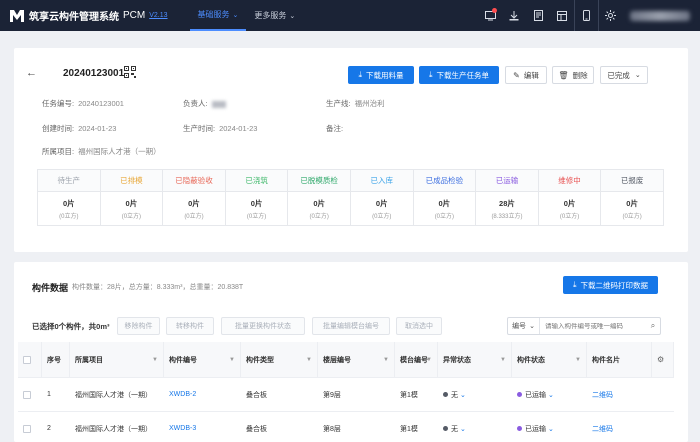 Image resolution: width=700 pixels, height=442 pixels. I want to click on column-header-label: 构件名片, so click(606, 360).